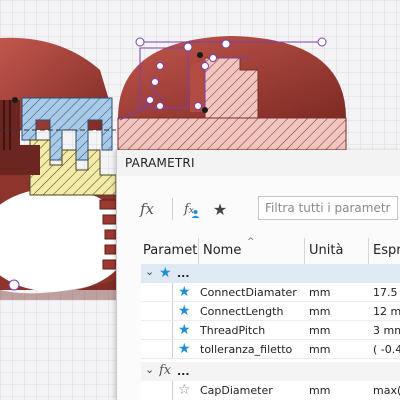 This screenshot has height=400, width=400. What do you see at coordinates (129, 319) in the screenshot?
I see `dialog-left-margin` at bounding box center [129, 319].